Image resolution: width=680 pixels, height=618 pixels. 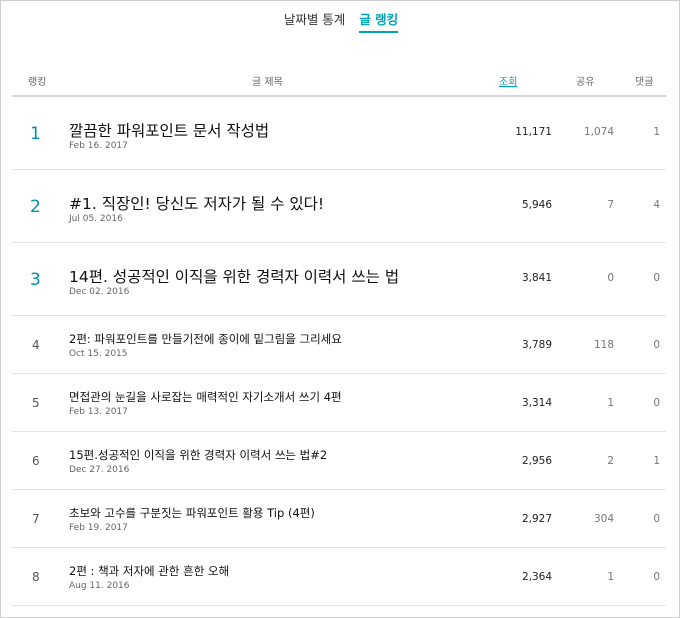 I want to click on post-title-link: 깔끔한 파워포인트 문서 작성법, so click(x=169, y=130).